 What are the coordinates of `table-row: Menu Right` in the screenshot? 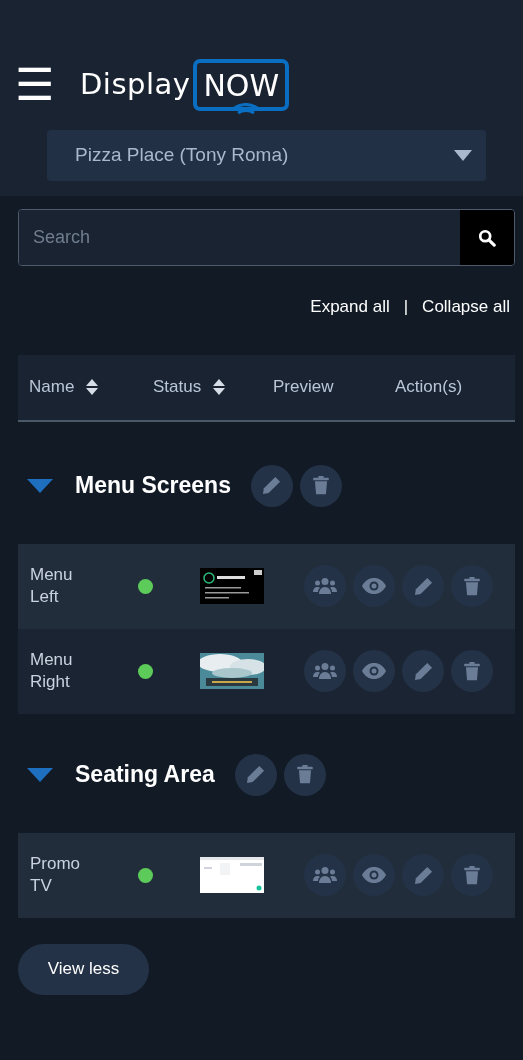 It's located at (266, 671).